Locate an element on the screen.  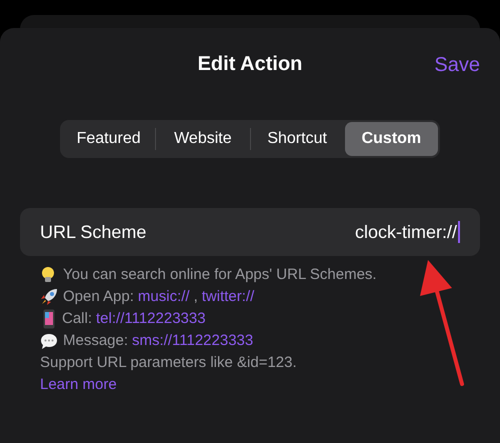
lightbulb-icon is located at coordinates (48, 275).